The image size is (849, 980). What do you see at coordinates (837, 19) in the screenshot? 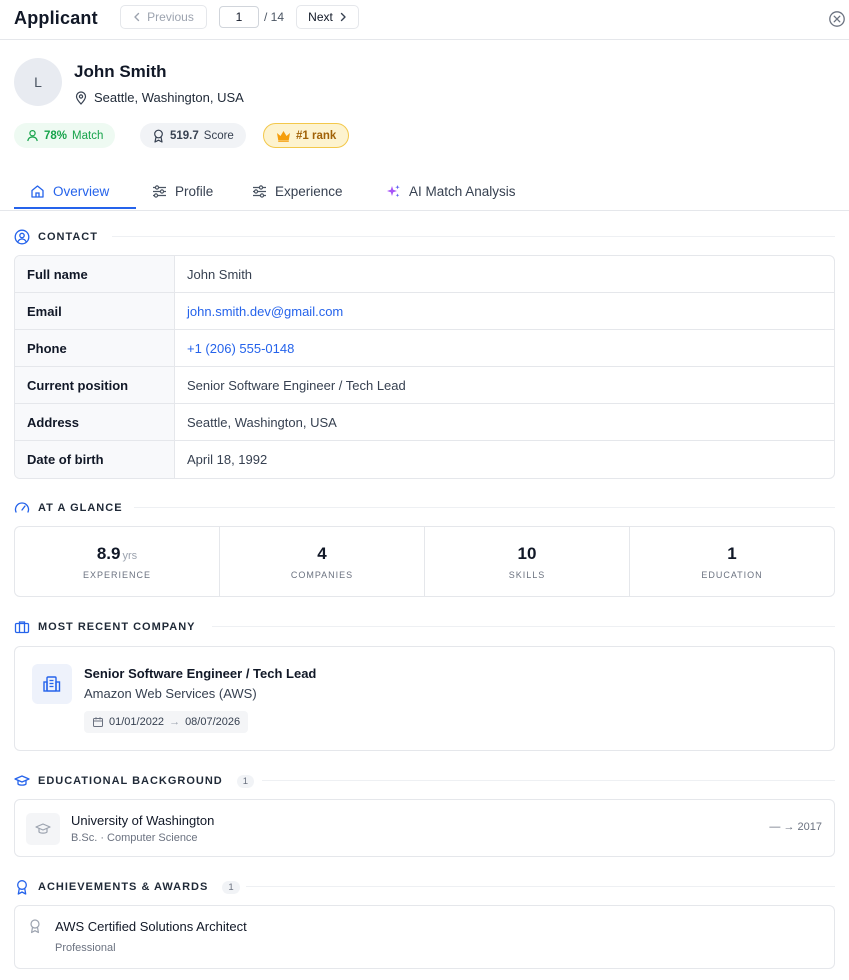
I see `close-icon` at bounding box center [837, 19].